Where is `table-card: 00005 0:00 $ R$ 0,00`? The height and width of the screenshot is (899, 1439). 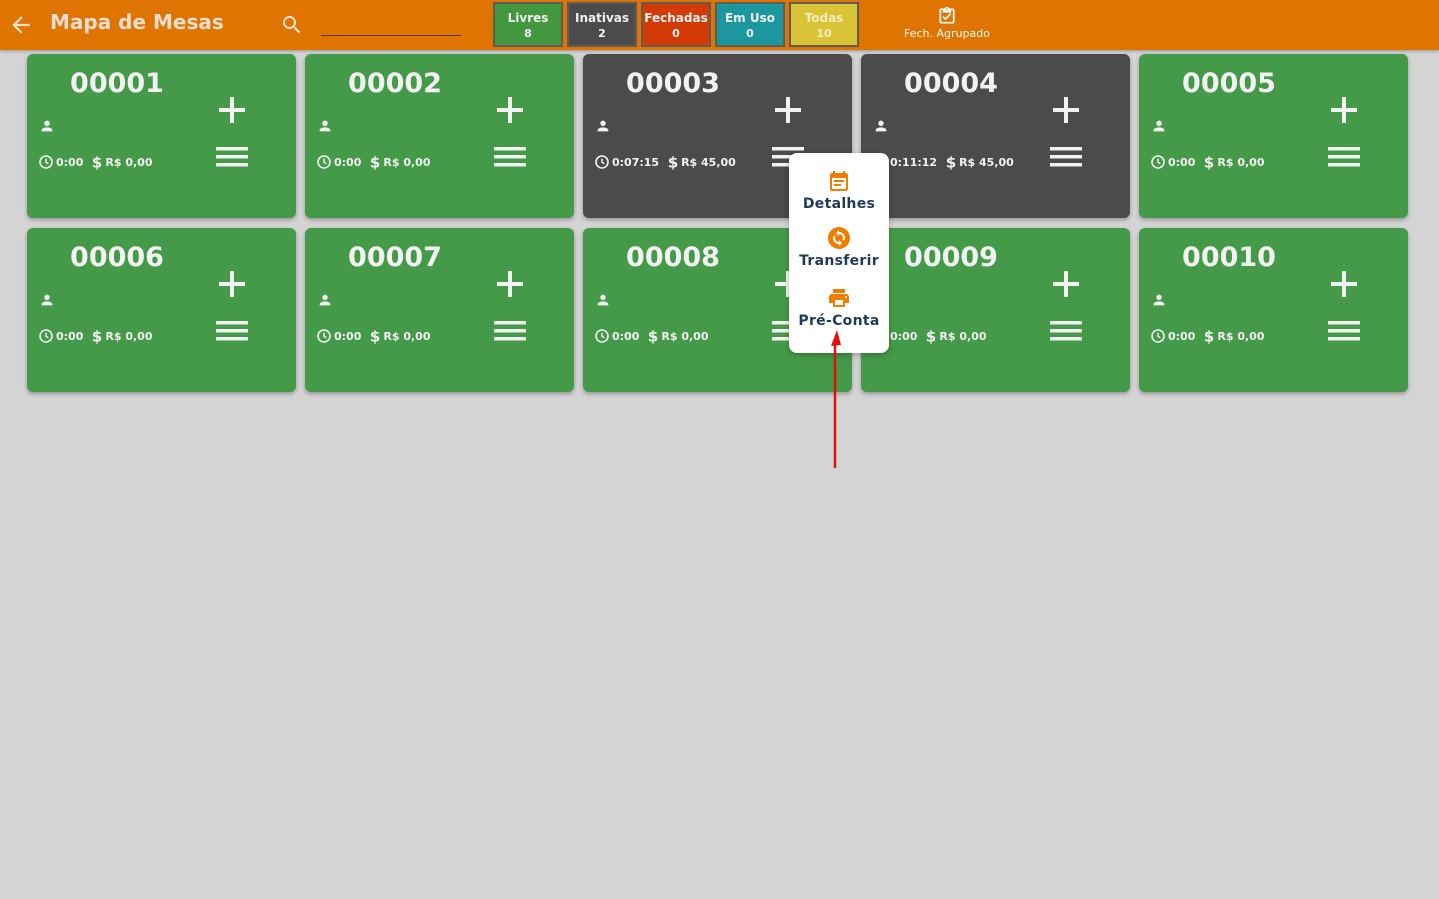
table-card: 00005 0:00 $ R$ 0,00 is located at coordinates (1273, 136).